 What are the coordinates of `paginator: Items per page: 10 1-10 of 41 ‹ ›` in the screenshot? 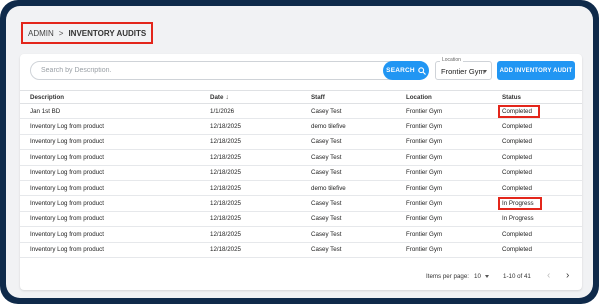 It's located at (301, 277).